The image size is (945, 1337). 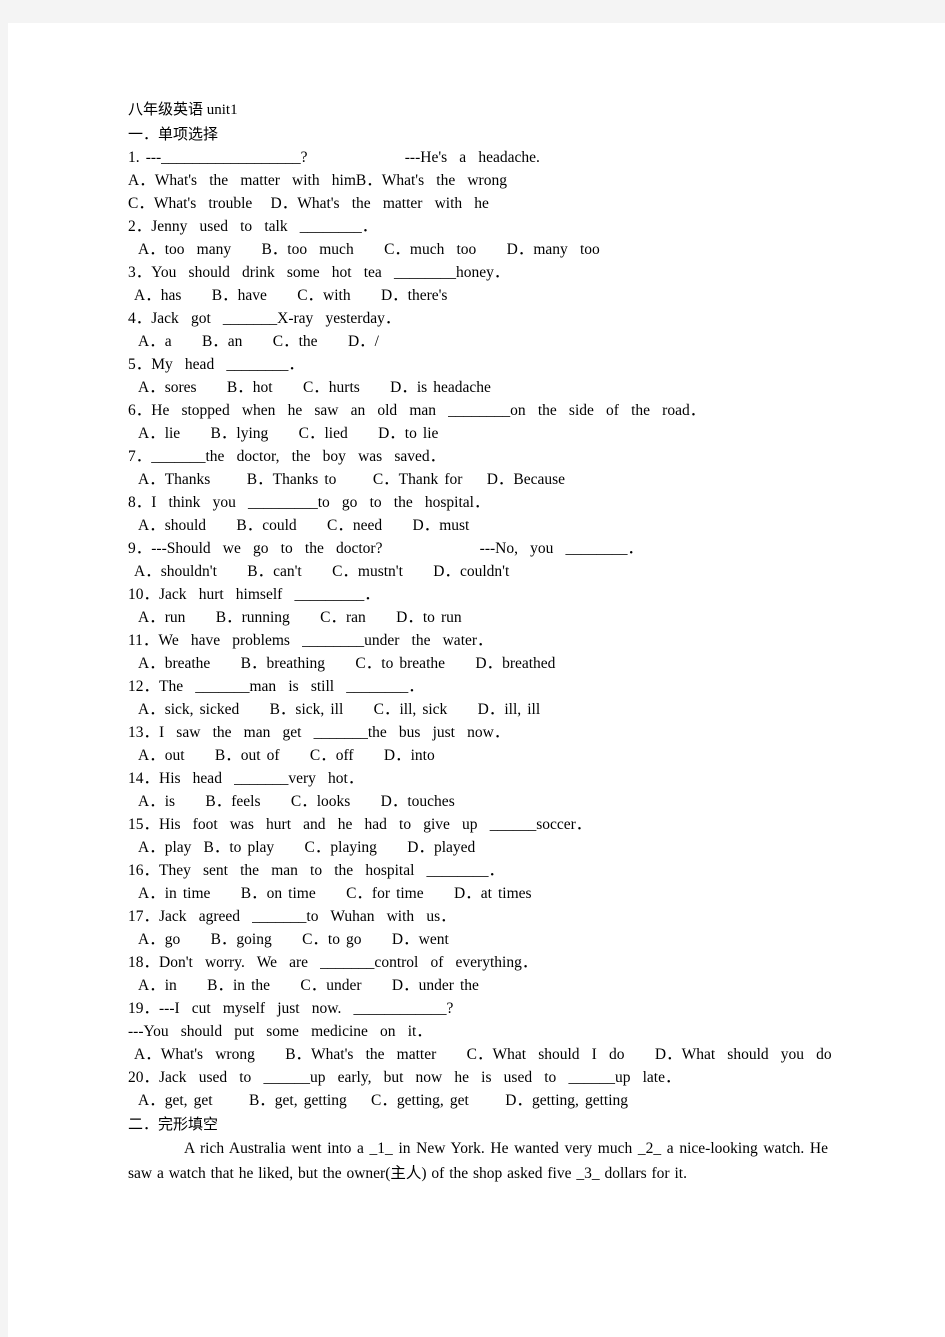 I want to click on question-options-6: A．lie B．lying C．lied D．to lie, so click(x=288, y=433).